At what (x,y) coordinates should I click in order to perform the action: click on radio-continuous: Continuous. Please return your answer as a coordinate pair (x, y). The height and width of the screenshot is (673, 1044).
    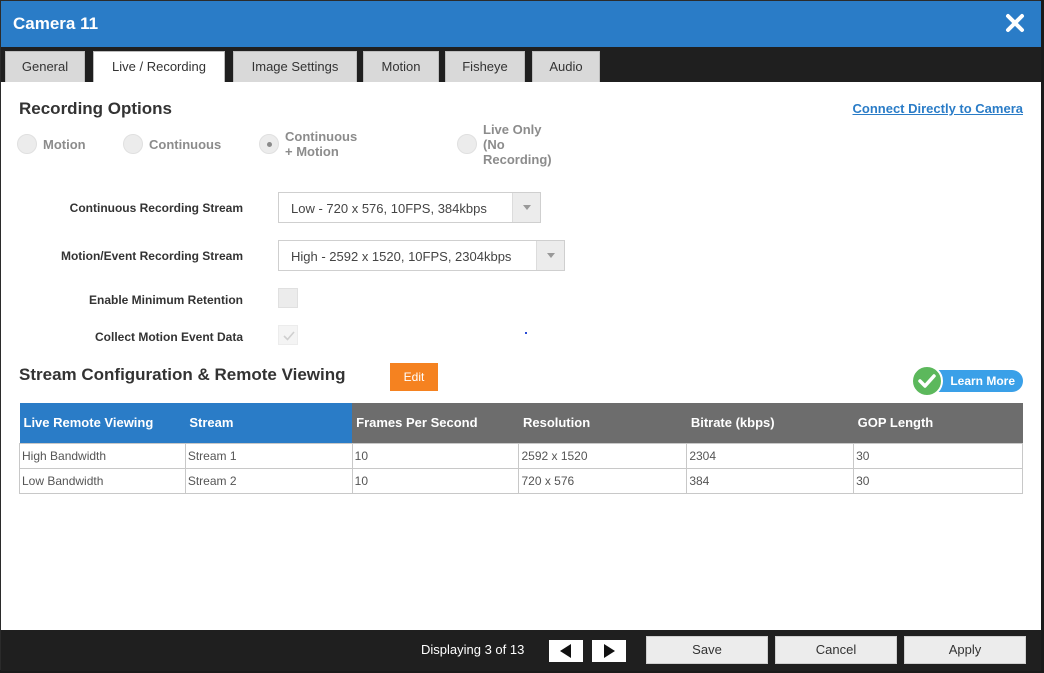
    Looking at the image, I should click on (172, 144).